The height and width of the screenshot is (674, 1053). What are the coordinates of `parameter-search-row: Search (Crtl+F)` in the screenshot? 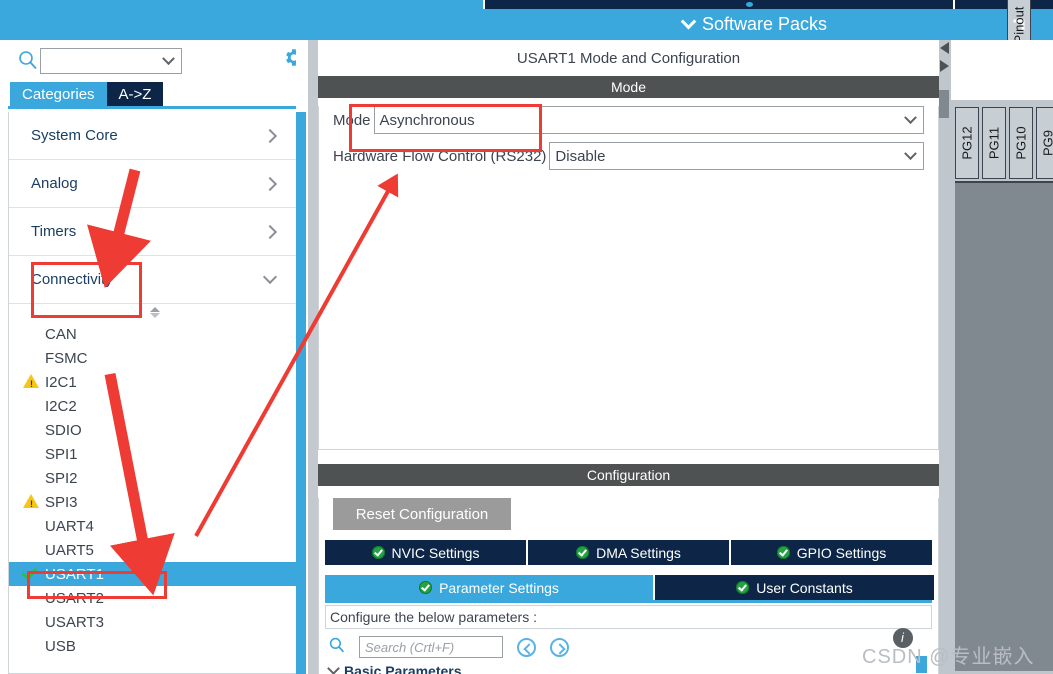 It's located at (630, 647).